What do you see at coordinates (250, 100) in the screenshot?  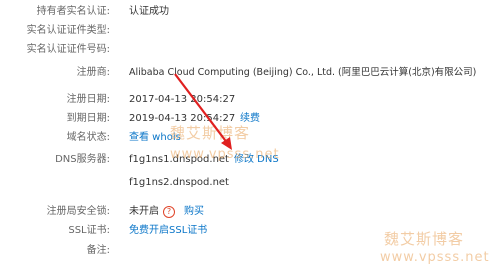 I see `row-registration-date: 注册日期: 2017-04-13 20:54:27` at bounding box center [250, 100].